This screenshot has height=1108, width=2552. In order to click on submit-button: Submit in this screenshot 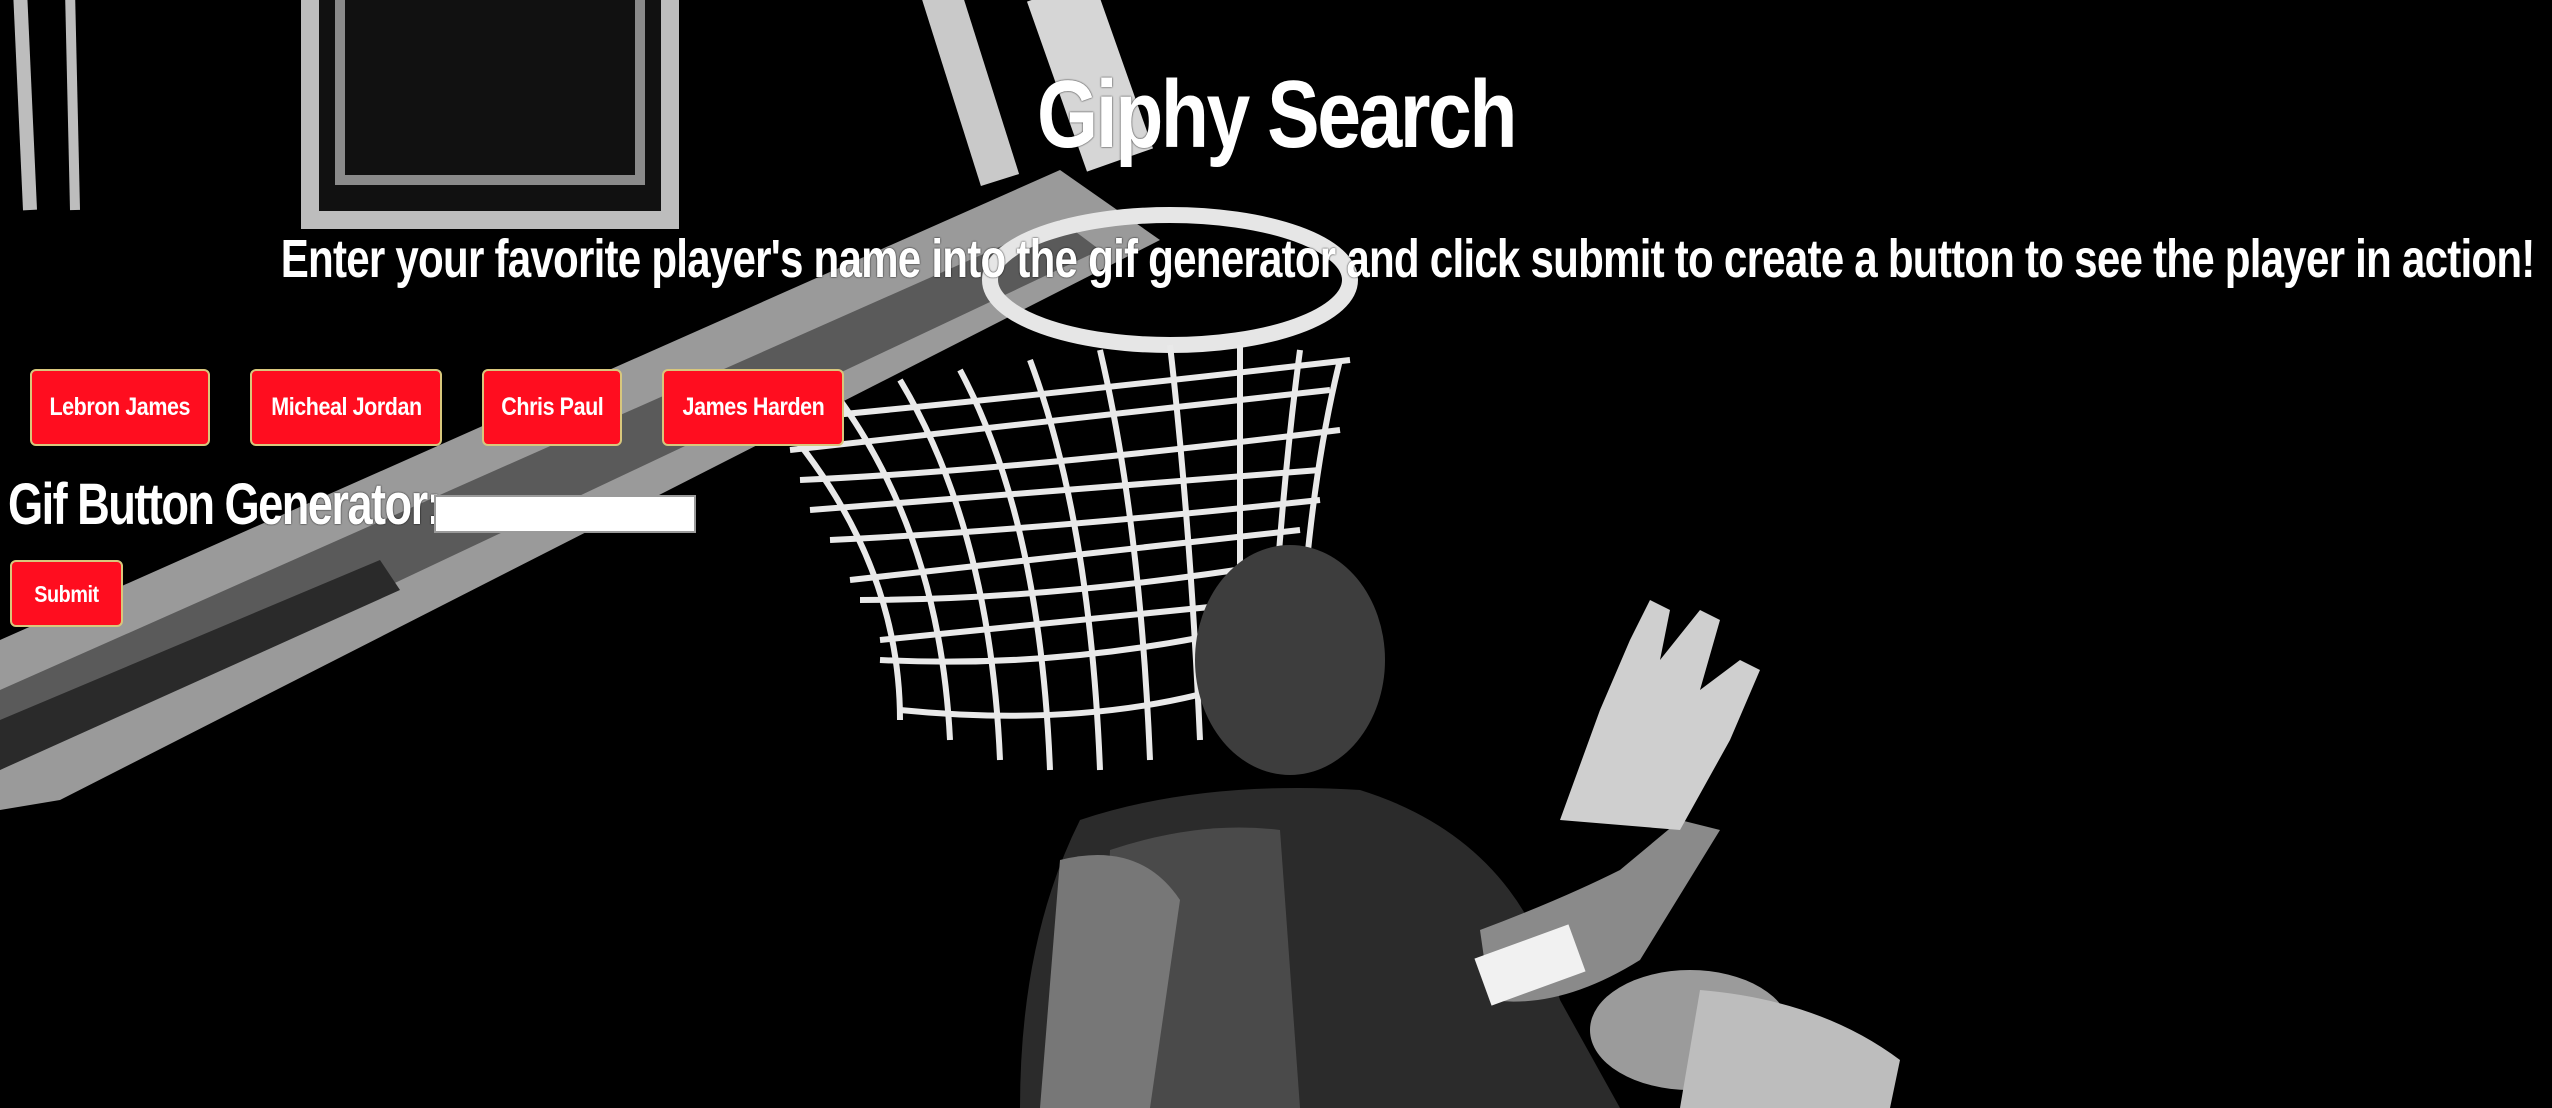, I will do `click(66, 593)`.